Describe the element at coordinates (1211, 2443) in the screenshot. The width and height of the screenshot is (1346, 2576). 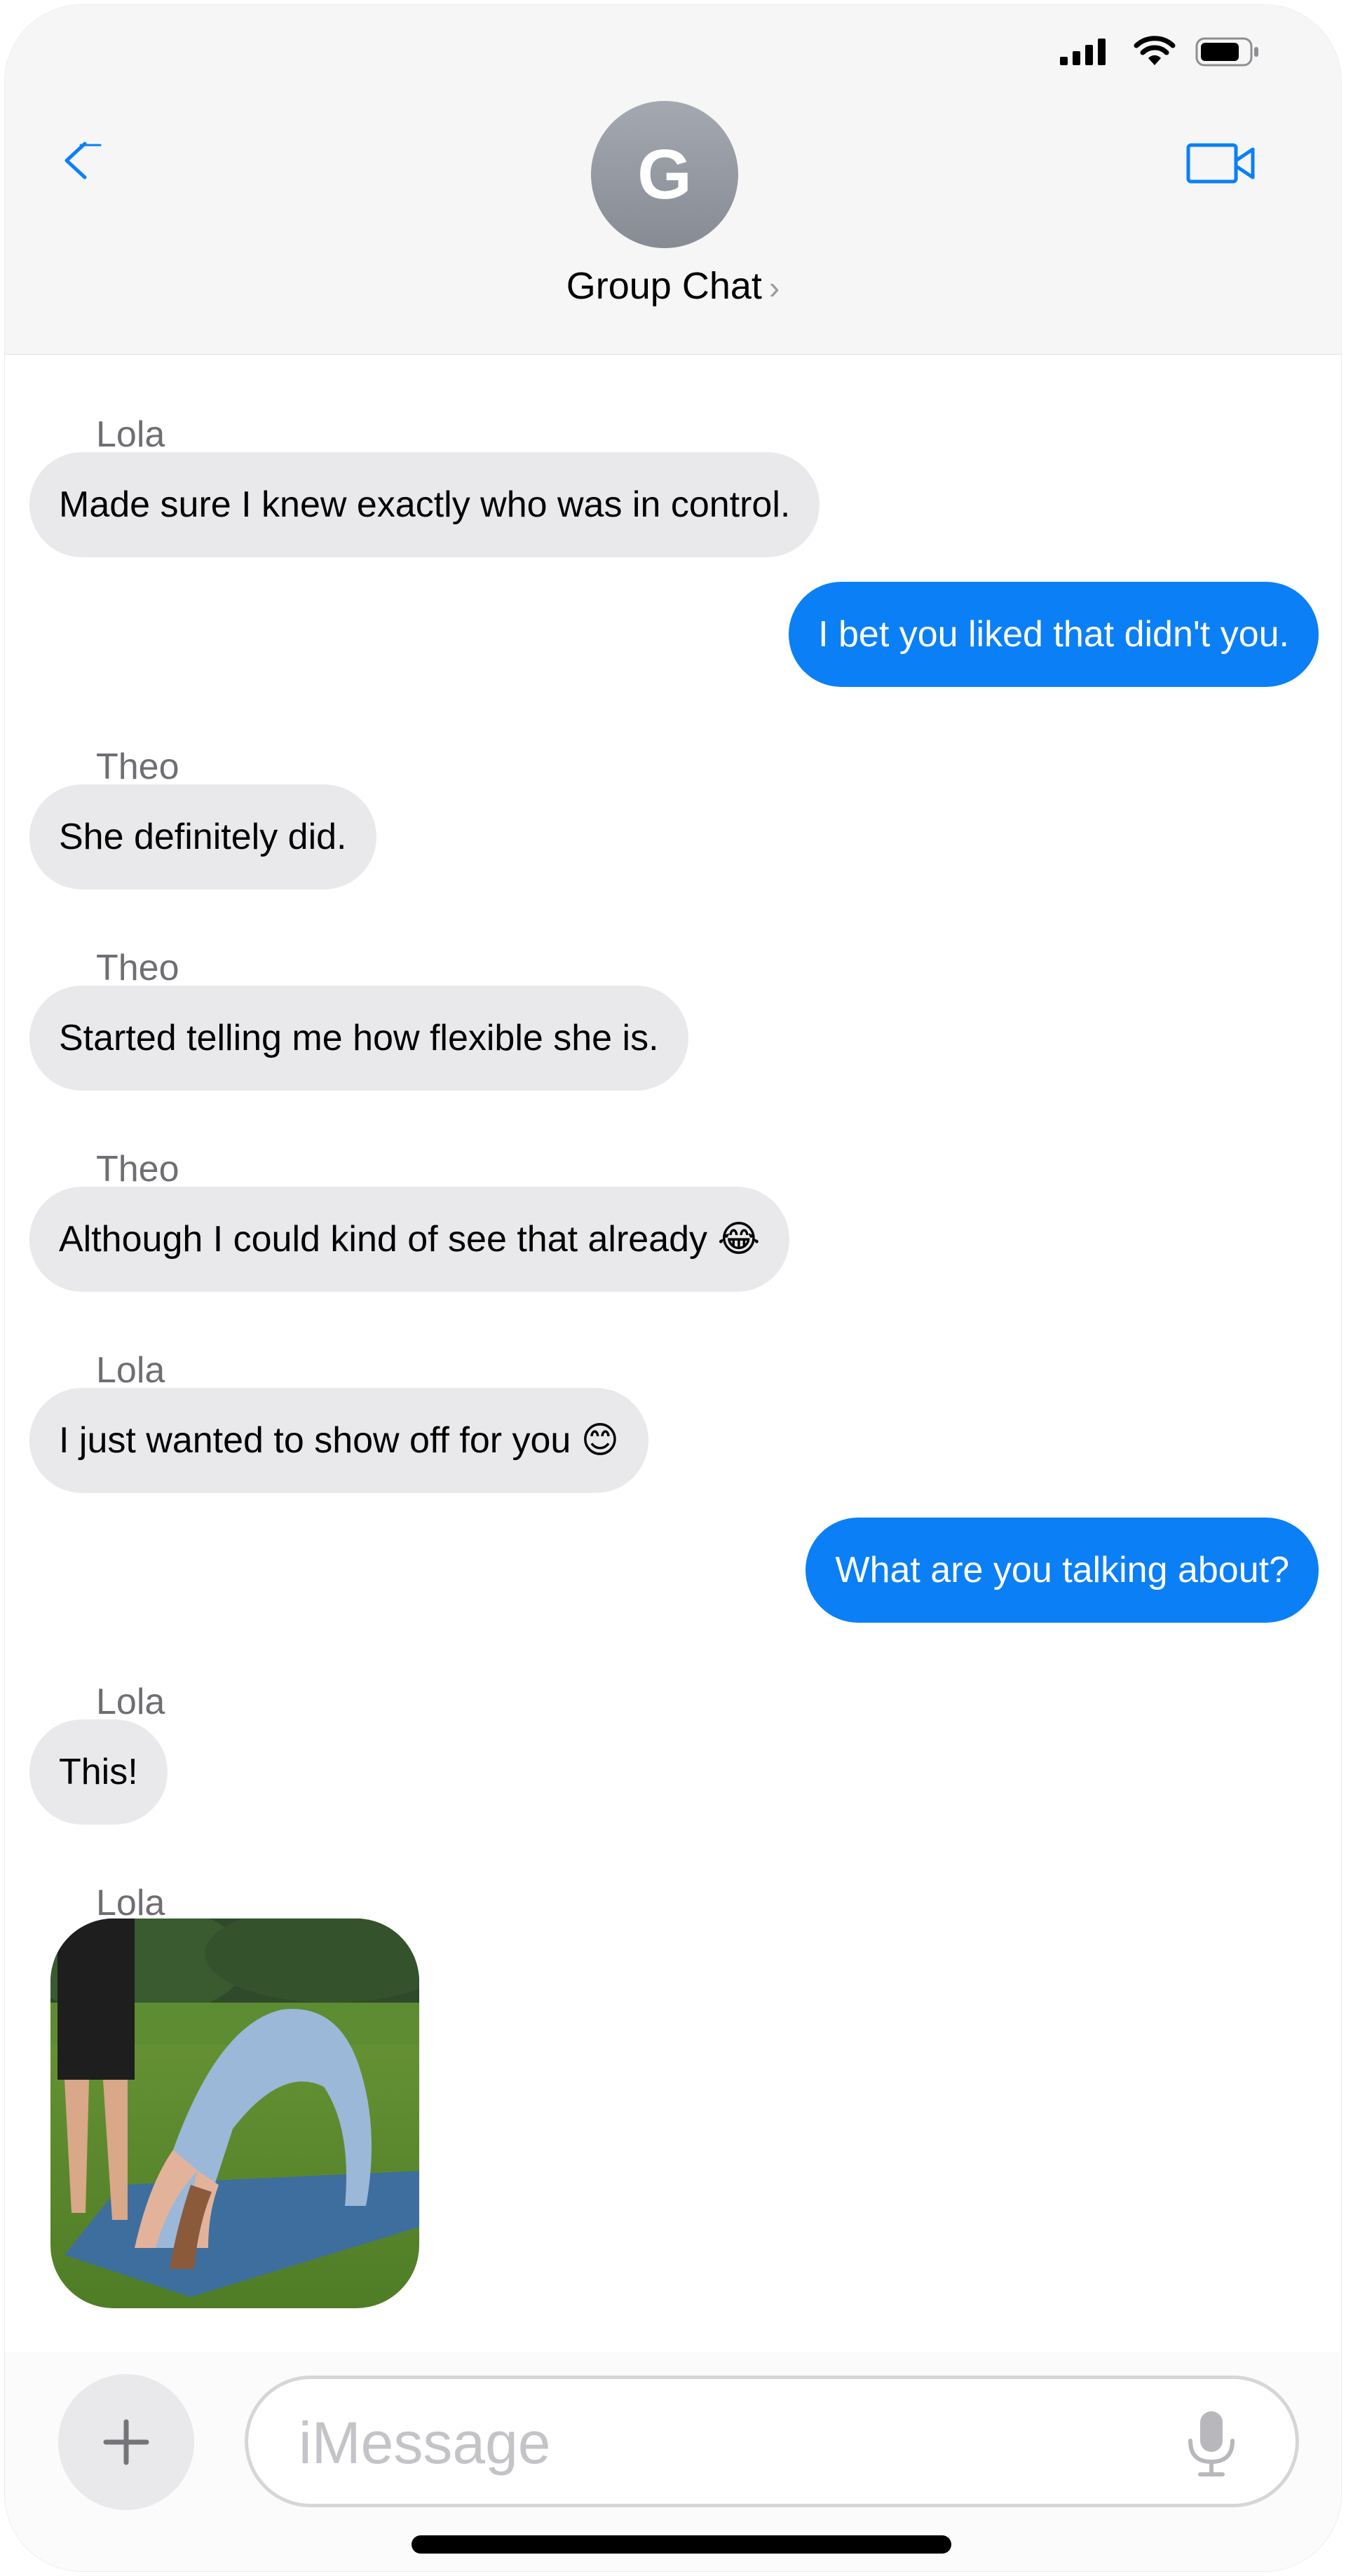
I see `microphone-icon` at that location.